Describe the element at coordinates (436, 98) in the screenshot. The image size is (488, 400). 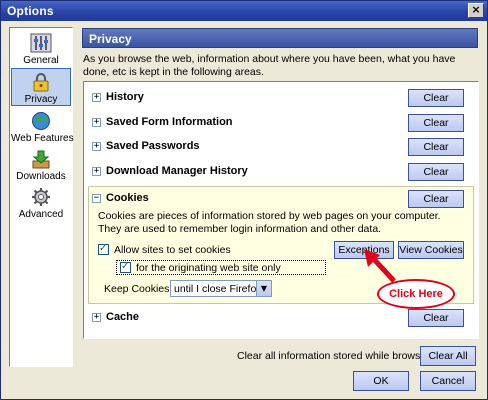
I see `clear-history-button: Clear` at that location.